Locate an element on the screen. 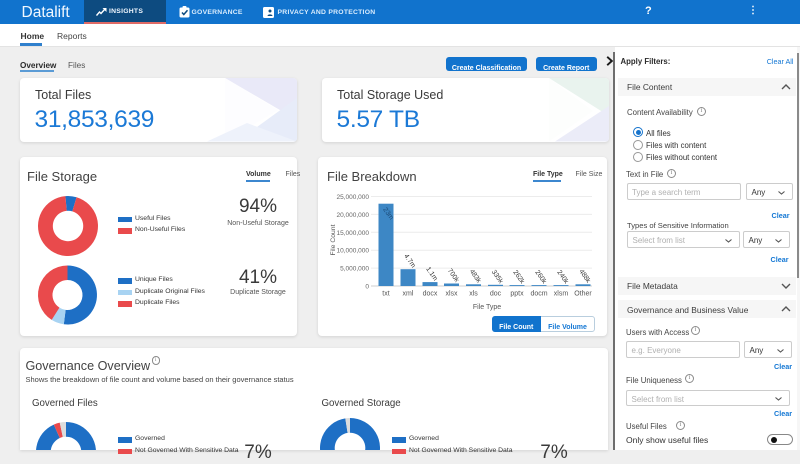  svg-text: xlsx is located at coordinates (451, 294).